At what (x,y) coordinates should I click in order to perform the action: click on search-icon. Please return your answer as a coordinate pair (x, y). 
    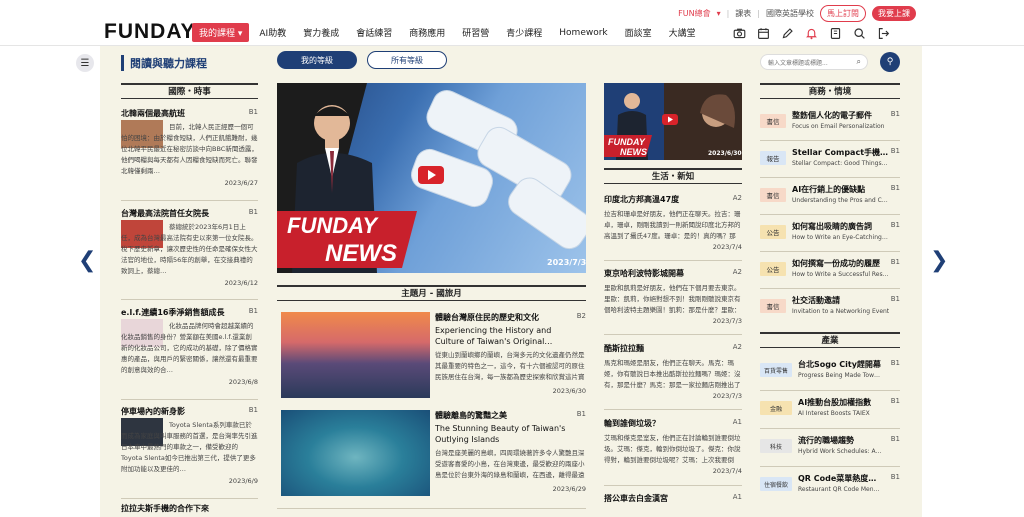
    Looking at the image, I should click on (859, 34).